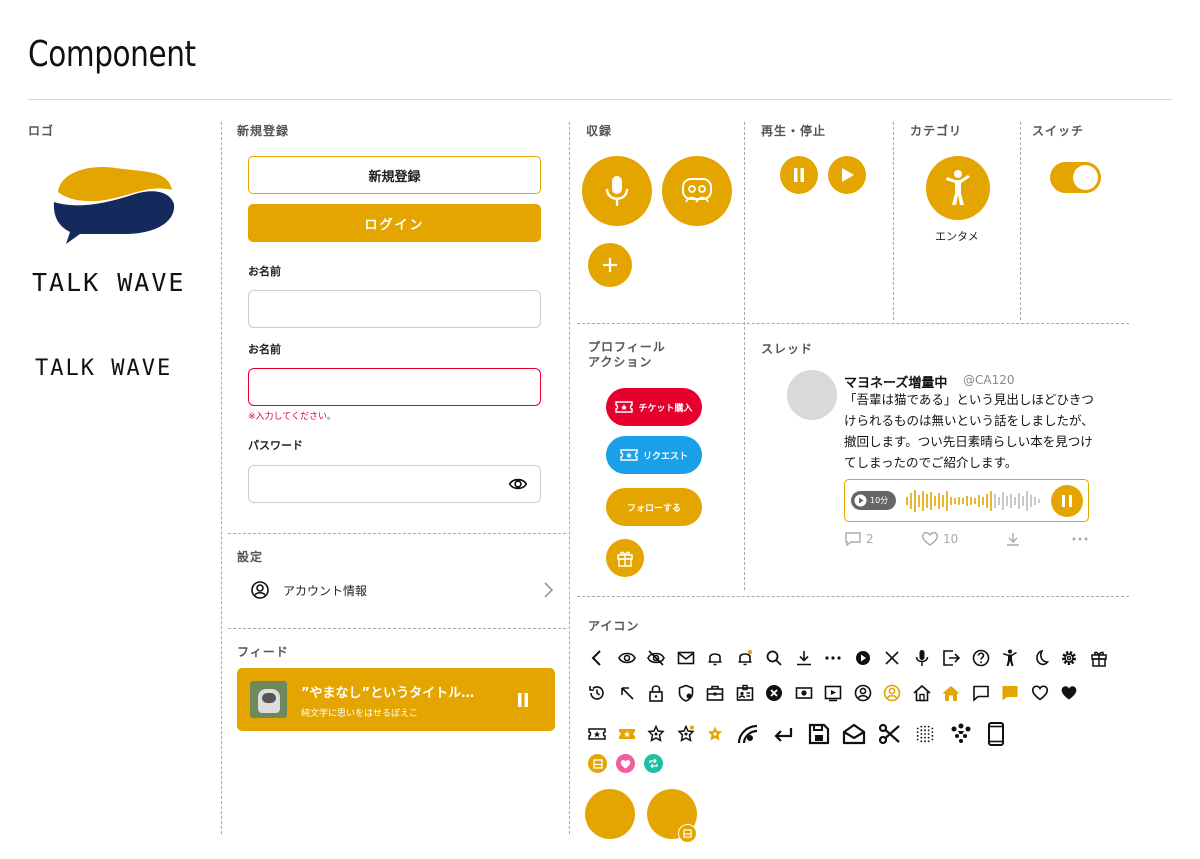  Describe the element at coordinates (275, 445) in the screenshot. I see `password-label: パスワード` at that location.